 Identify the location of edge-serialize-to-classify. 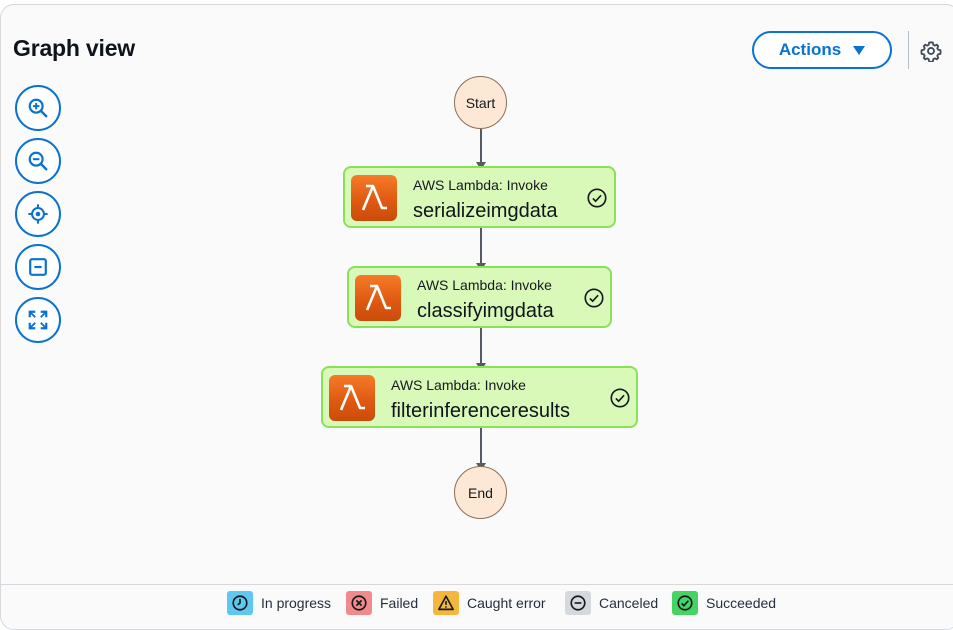
(481, 246).